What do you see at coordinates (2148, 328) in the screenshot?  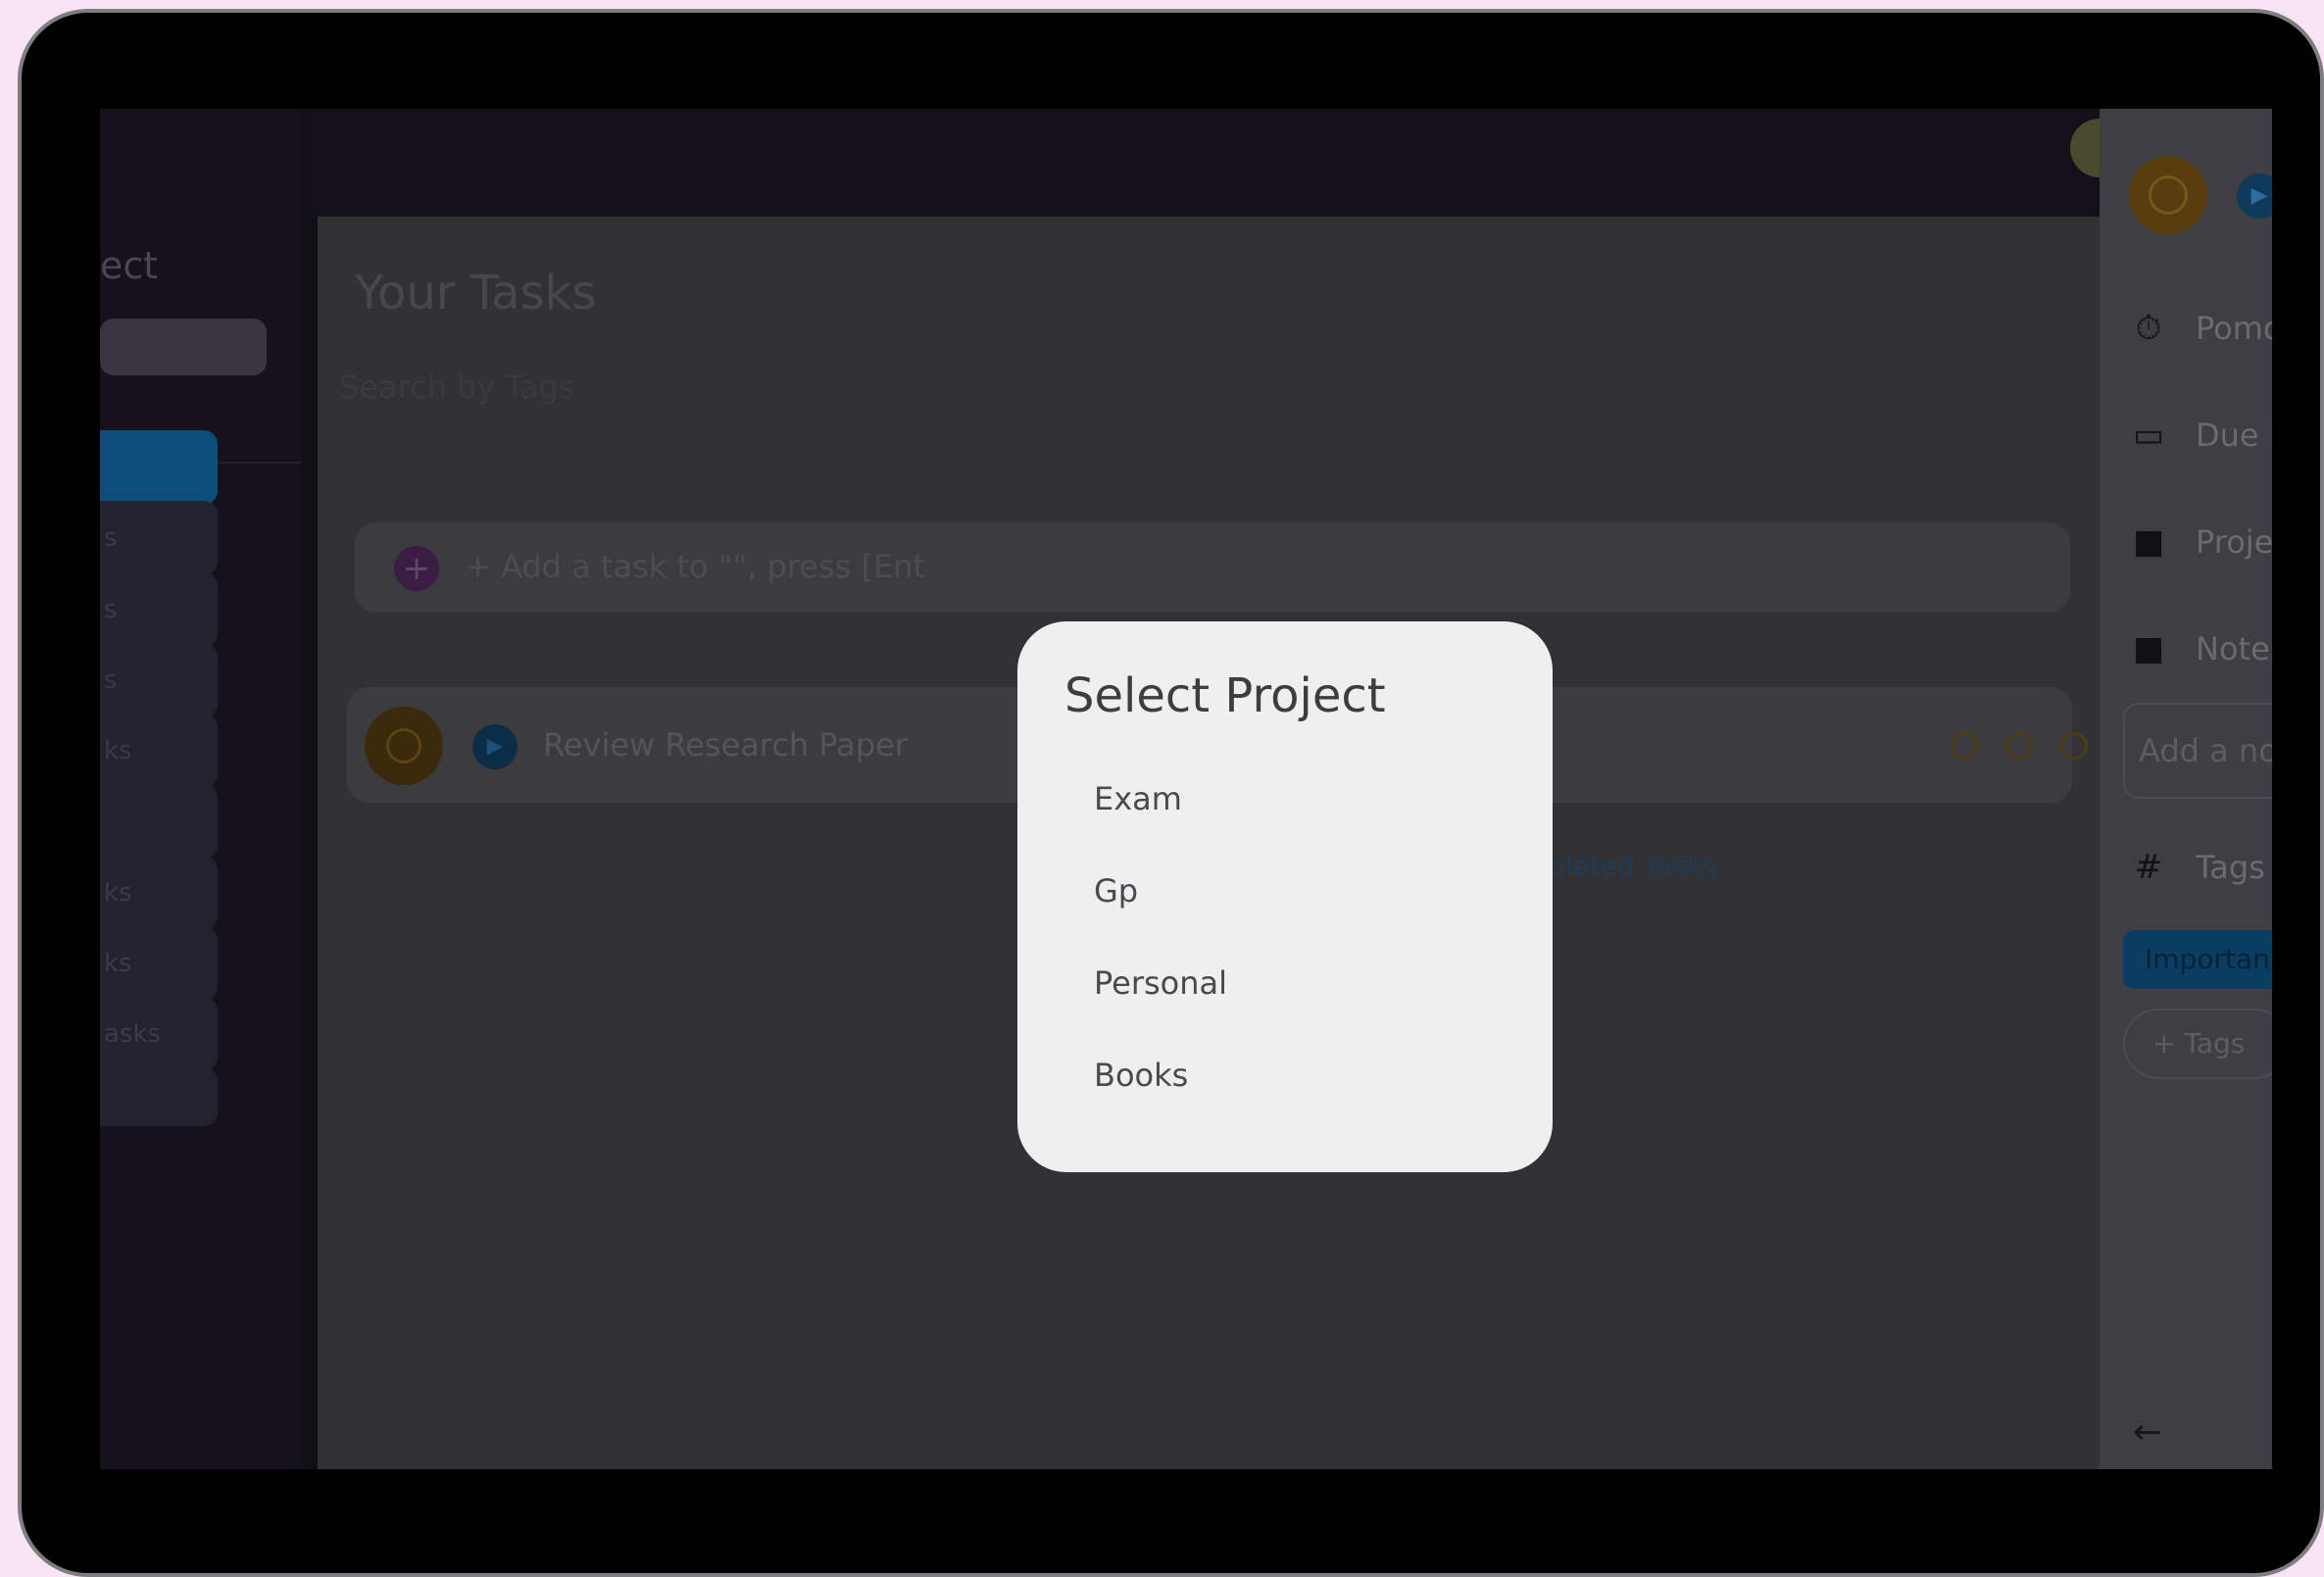 I see `stopwatch-icon: ⏱` at bounding box center [2148, 328].